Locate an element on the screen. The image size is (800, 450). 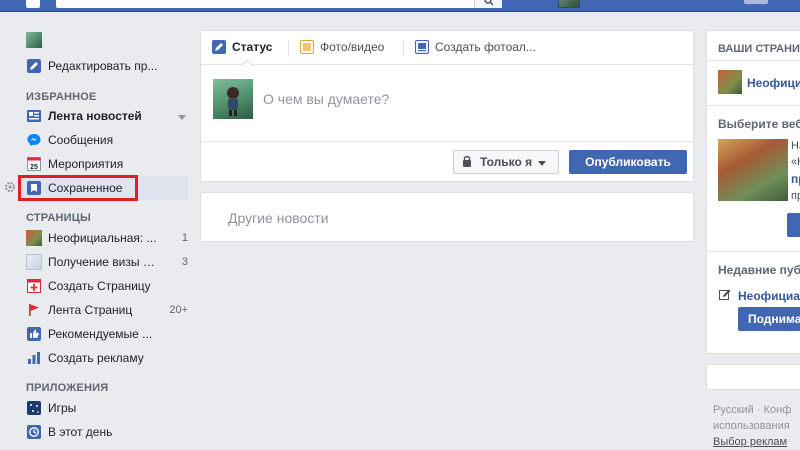
bar-chart-icon is located at coordinates (34, 358).